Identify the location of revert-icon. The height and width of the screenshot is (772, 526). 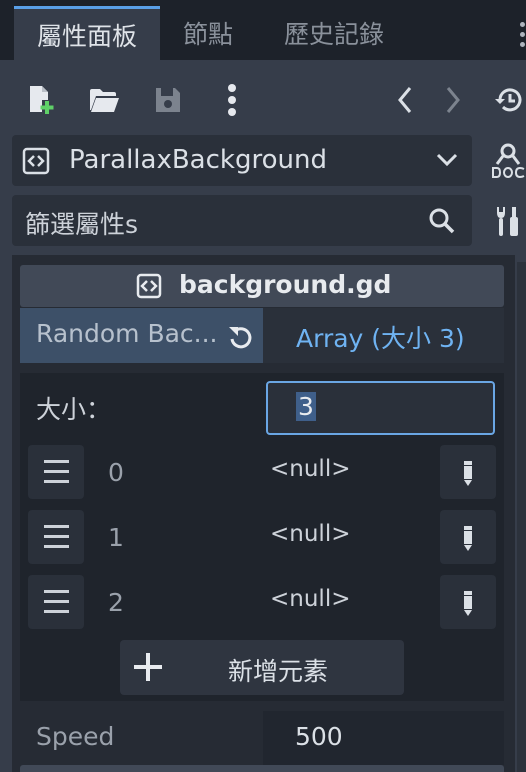
(241, 337).